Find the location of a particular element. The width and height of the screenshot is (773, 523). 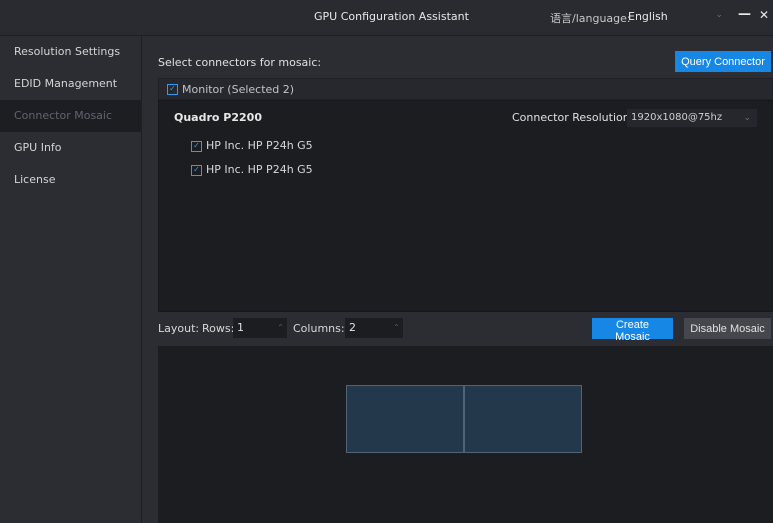

connector-resolution-select: 1920x1080@75hz ⌄ is located at coordinates (692, 118).